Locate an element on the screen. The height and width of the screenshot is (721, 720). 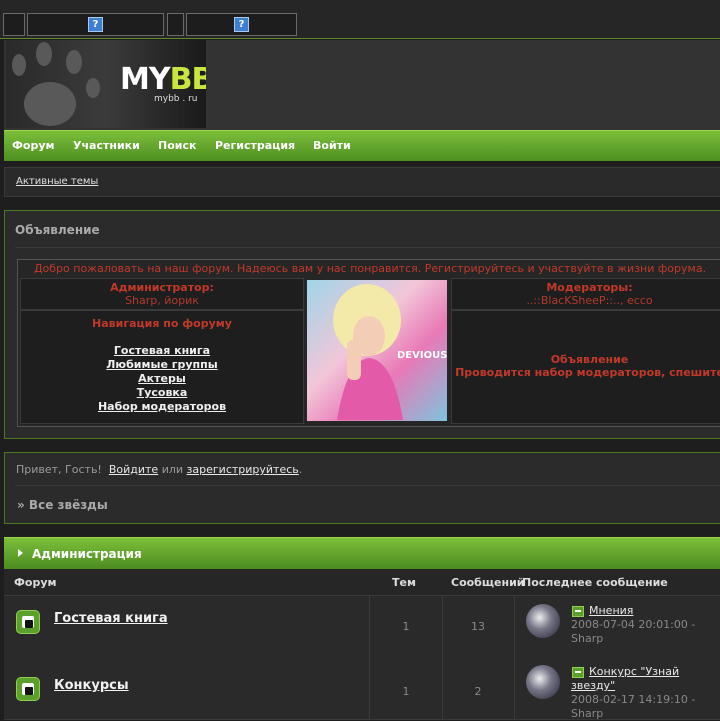
last-post-date: 2008-07-04 20:01:00 - is located at coordinates (633, 624).